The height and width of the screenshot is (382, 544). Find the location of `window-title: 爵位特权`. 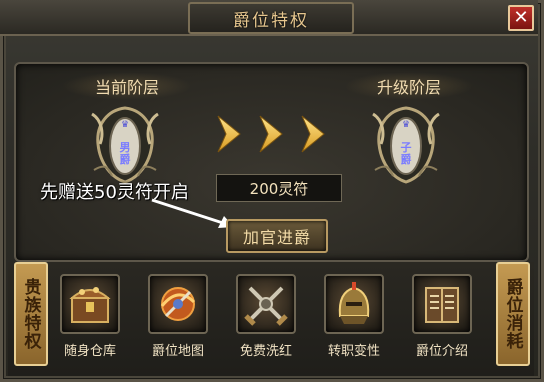

window-title: 爵位特权 is located at coordinates (271, 18).